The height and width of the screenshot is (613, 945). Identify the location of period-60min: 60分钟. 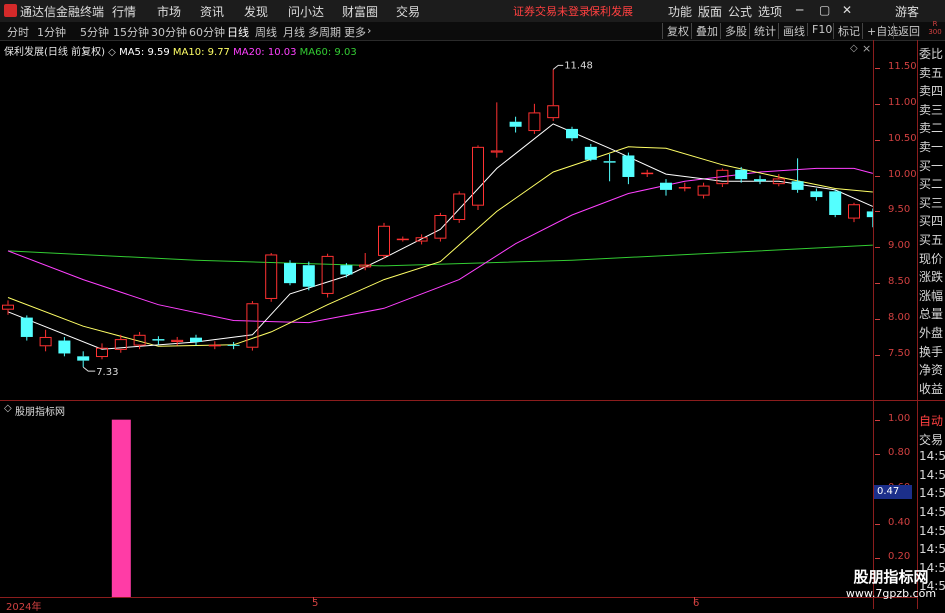
(207, 32).